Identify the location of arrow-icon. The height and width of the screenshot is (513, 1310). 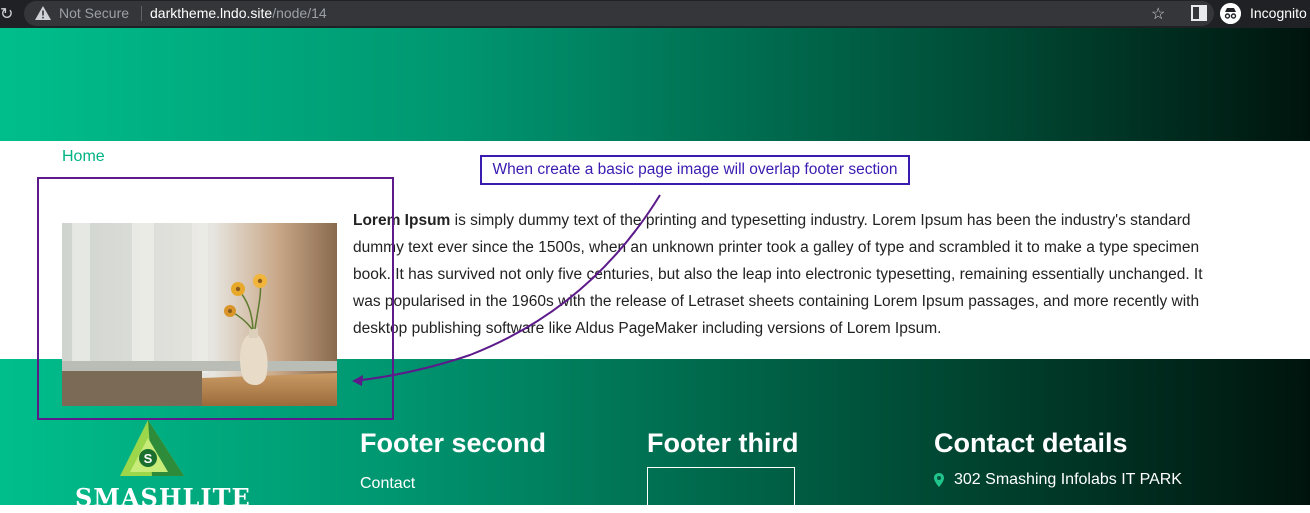
(506, 290).